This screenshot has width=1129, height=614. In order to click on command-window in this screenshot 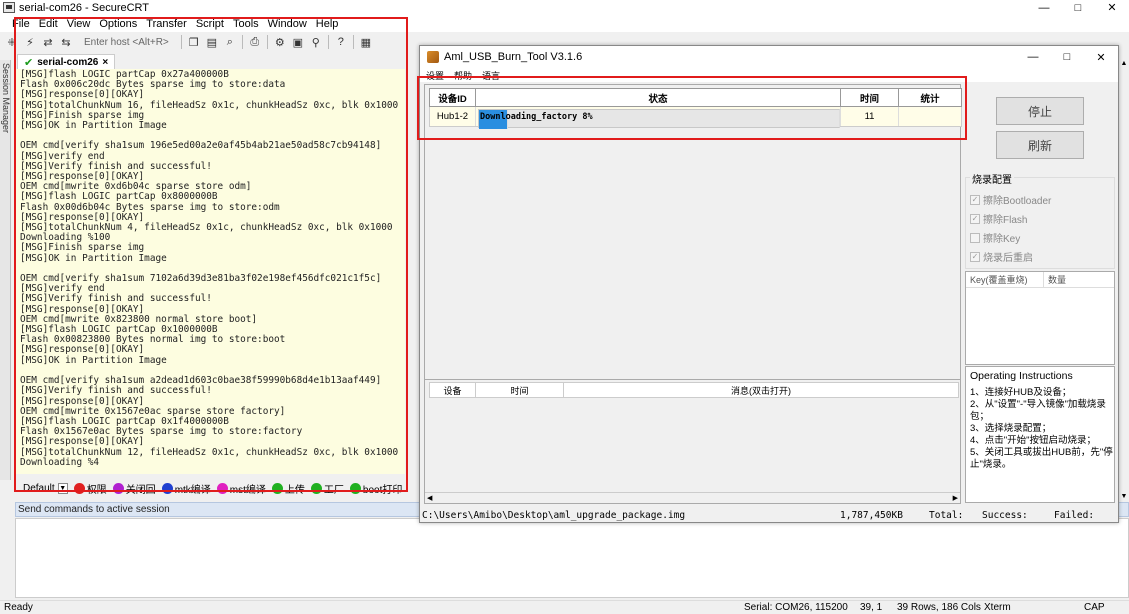, I will do `click(572, 558)`.